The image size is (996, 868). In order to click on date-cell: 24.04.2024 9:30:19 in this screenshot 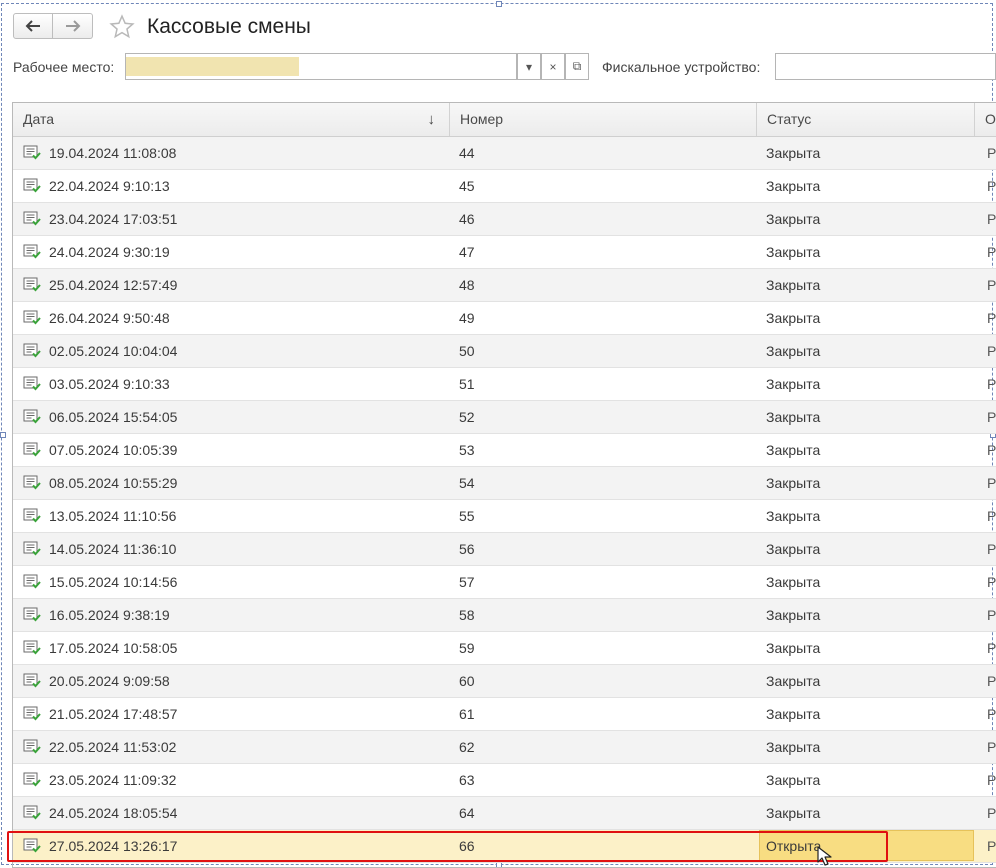, I will do `click(236, 252)`.